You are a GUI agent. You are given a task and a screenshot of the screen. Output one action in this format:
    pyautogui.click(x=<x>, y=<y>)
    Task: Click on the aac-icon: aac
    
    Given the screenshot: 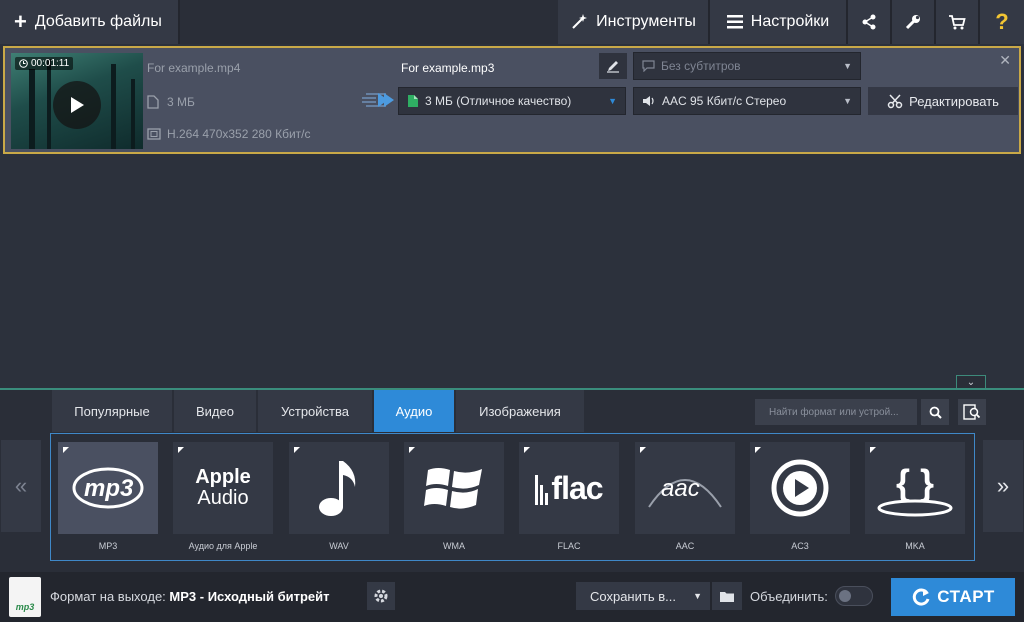 What is the action you would take?
    pyautogui.click(x=685, y=488)
    